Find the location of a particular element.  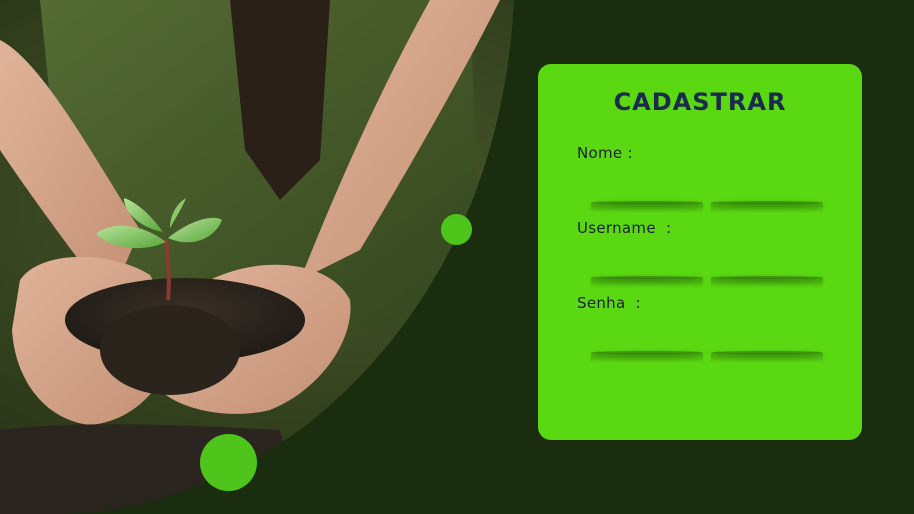

password-field: Senha : is located at coordinates (702, 328).